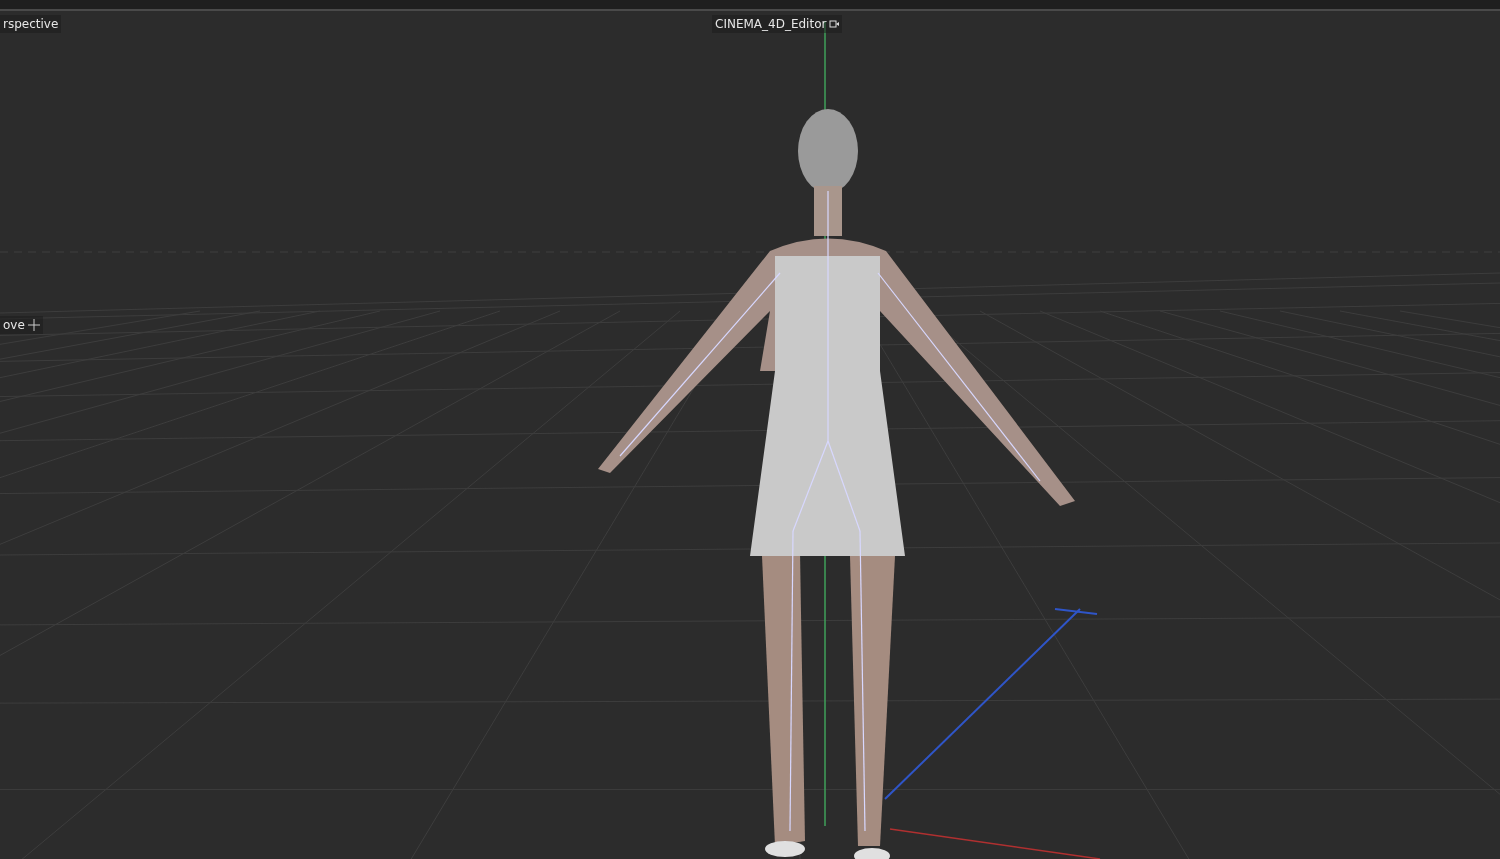 The height and width of the screenshot is (859, 1500). I want to click on move-icon, so click(33, 325).